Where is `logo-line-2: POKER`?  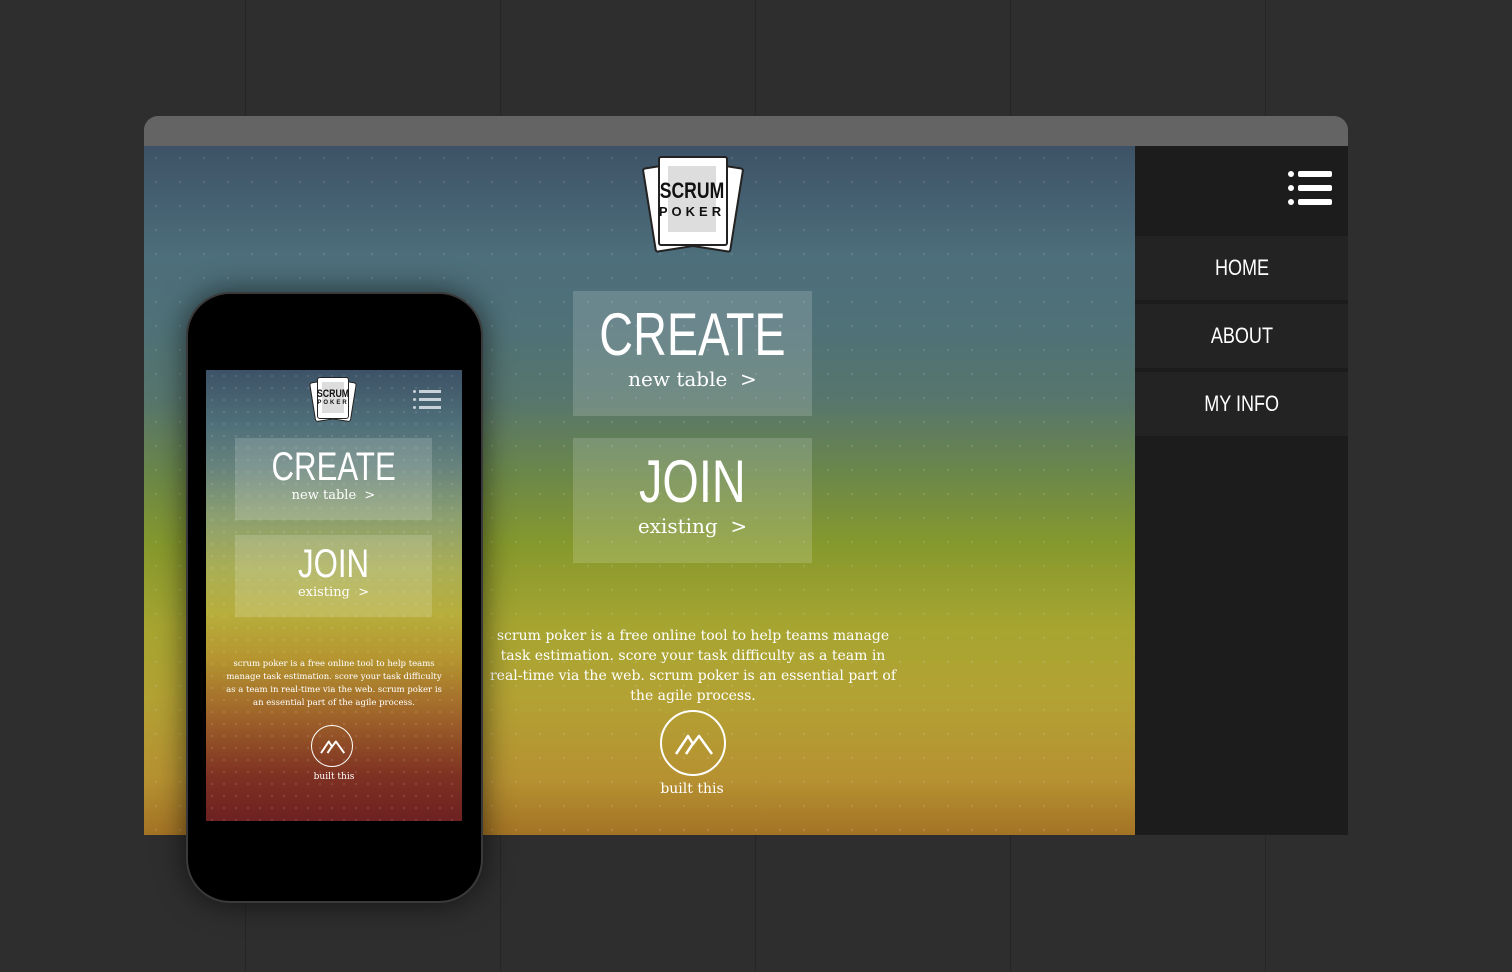 logo-line-2: POKER is located at coordinates (692, 211).